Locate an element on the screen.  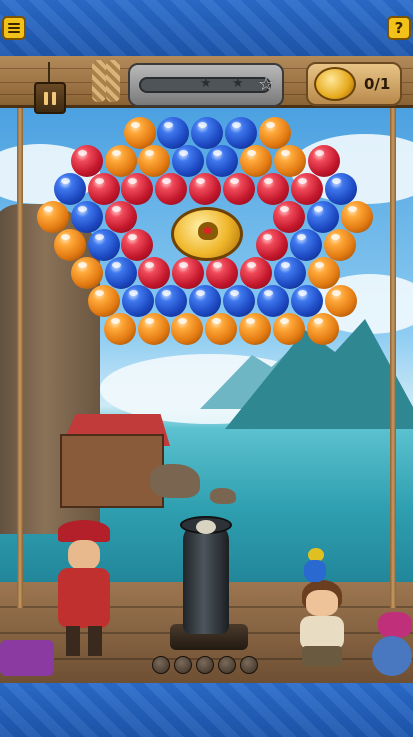
menu-icon is located at coordinates (14, 28).